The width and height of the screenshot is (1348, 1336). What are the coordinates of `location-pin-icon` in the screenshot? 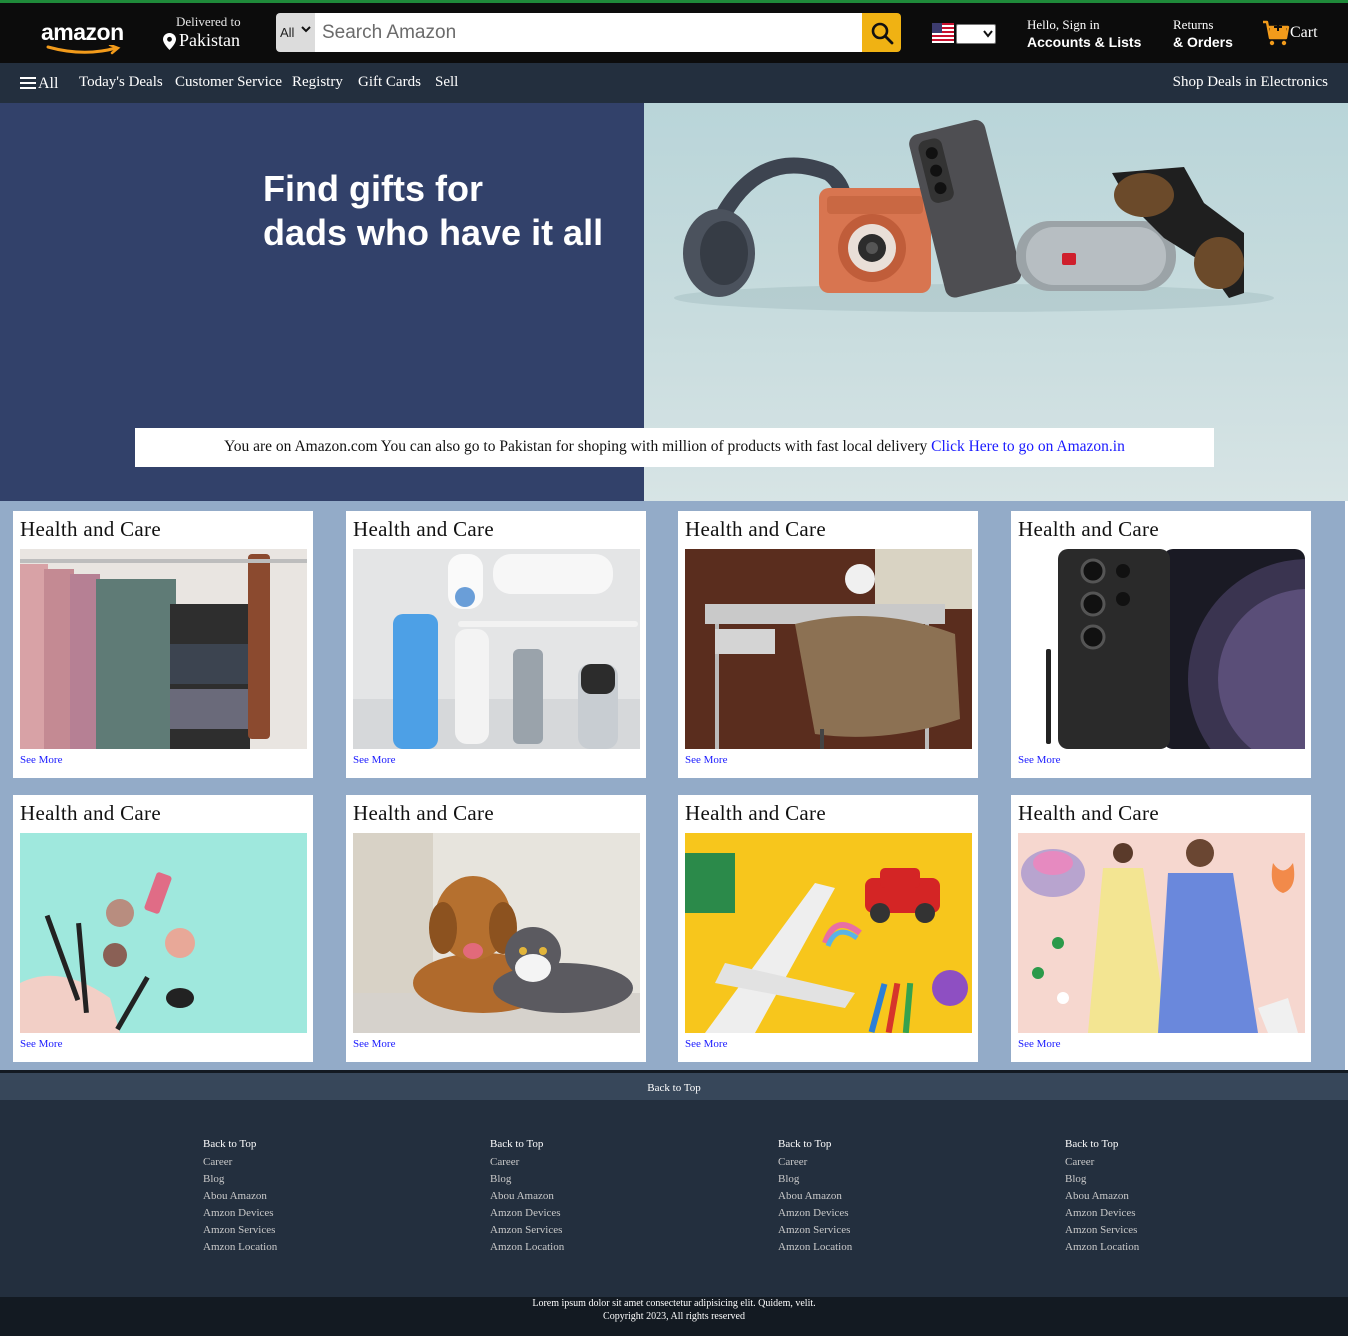 It's located at (169, 41).